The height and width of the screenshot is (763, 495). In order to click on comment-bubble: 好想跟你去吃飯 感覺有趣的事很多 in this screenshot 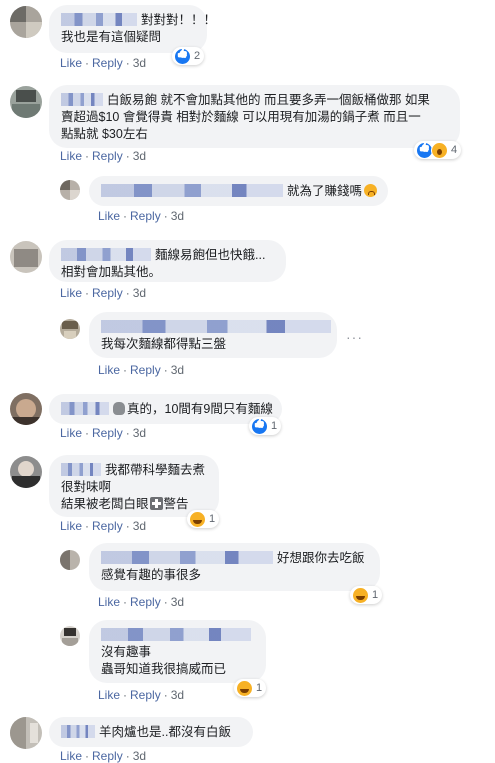, I will do `click(234, 567)`.